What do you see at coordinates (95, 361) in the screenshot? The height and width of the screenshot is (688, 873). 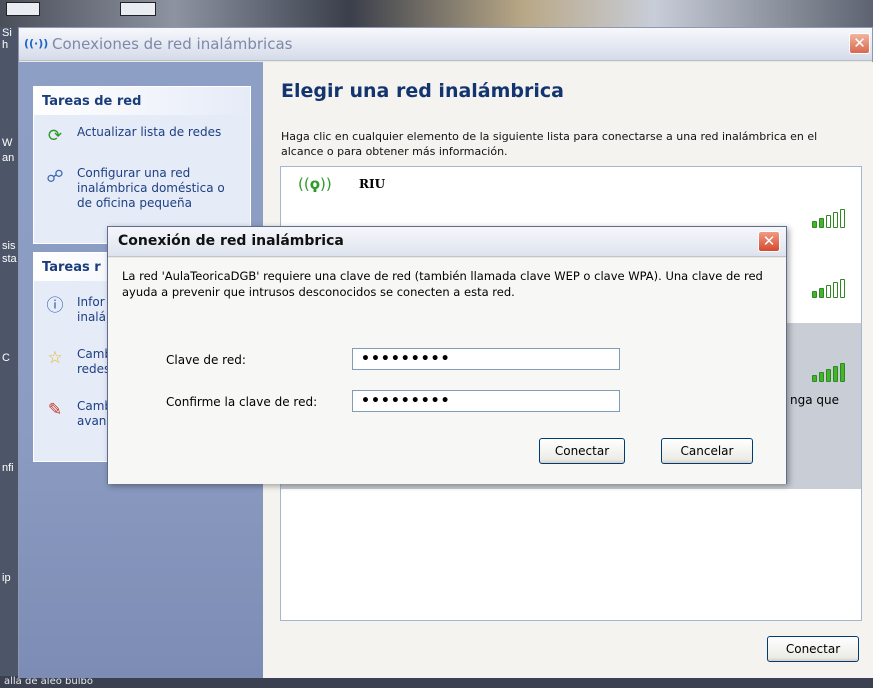 I see `change-preferred-order-label: Camb redes` at bounding box center [95, 361].